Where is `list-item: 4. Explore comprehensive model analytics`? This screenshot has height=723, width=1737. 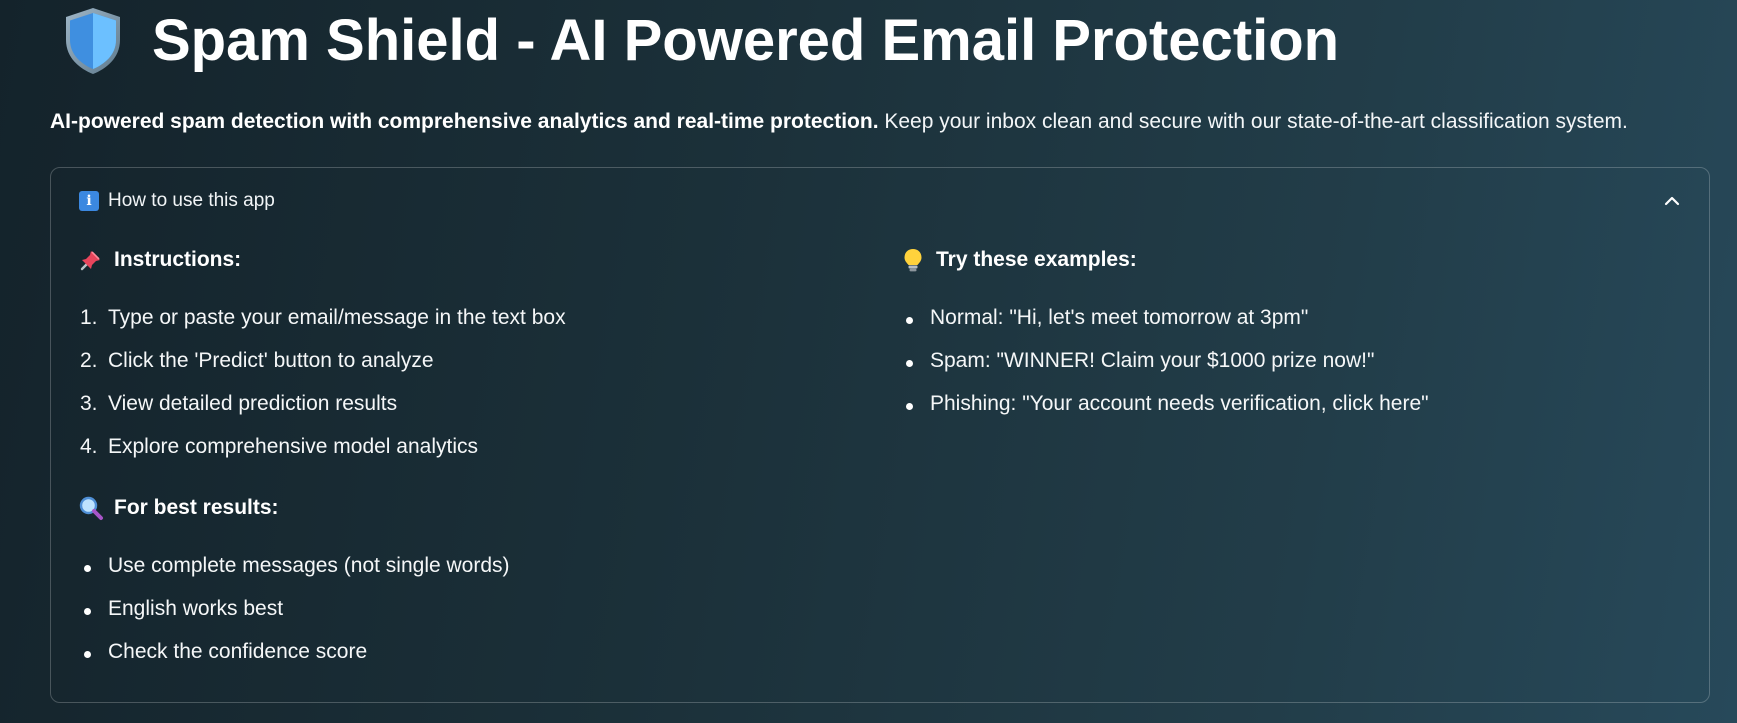
list-item: 4. Explore comprehensive model analytics is located at coordinates (468, 446).